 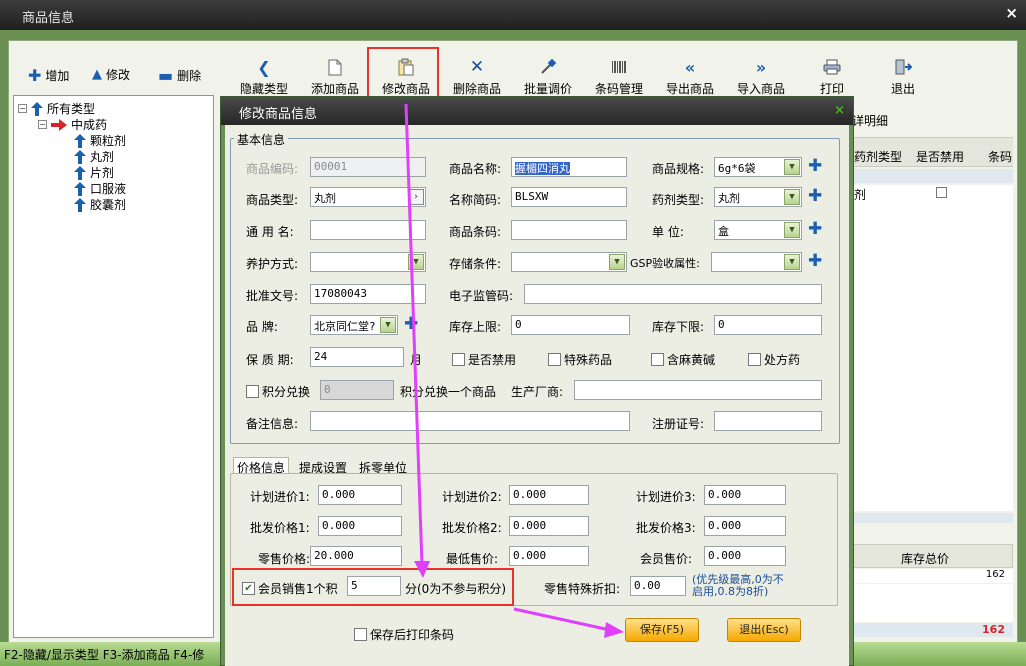 I want to click on arrow-line-toolbar-to-points, so click(x=414, y=334).